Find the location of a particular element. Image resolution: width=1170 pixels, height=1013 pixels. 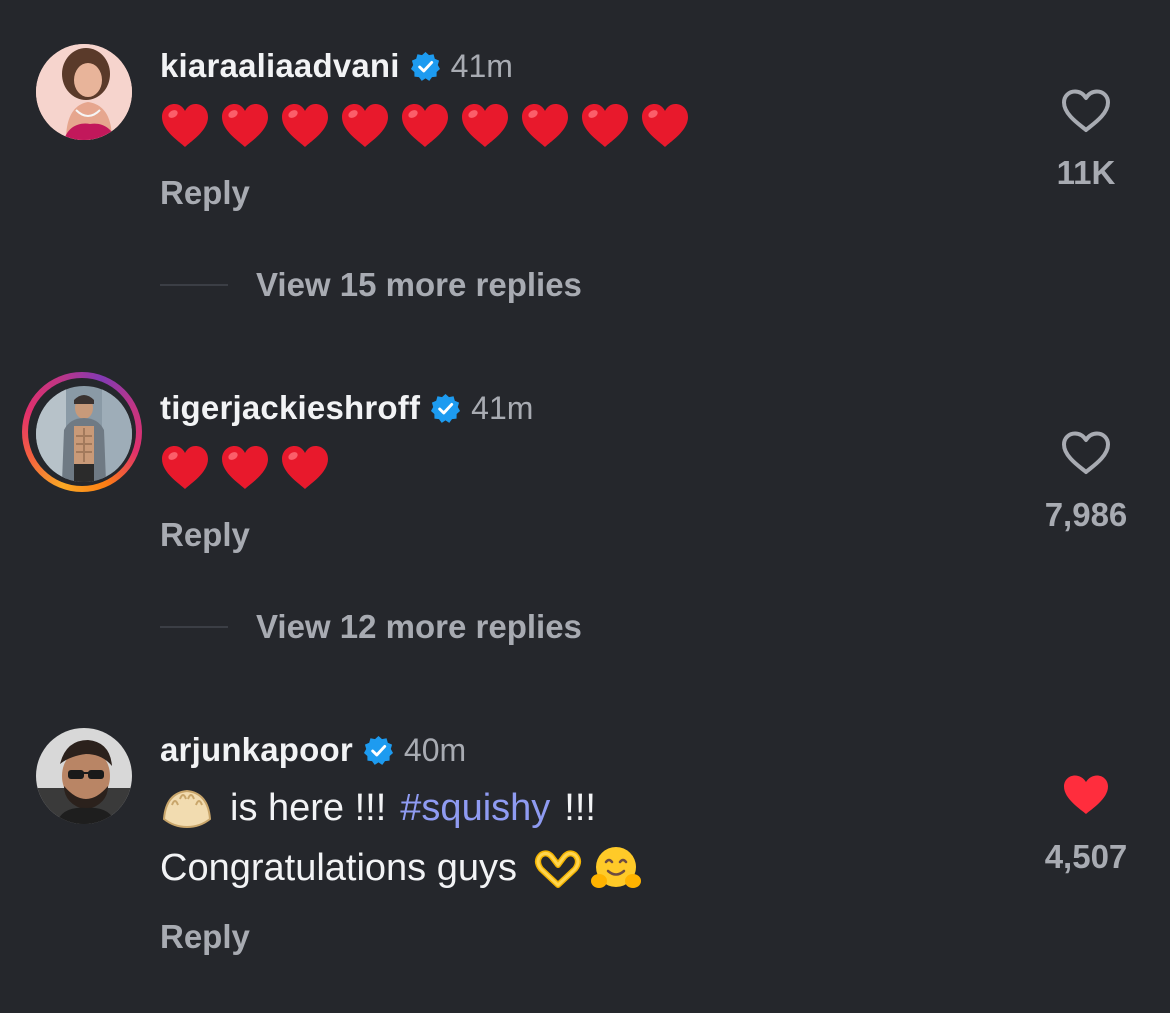

username: tigerjackieshroff is located at coordinates (290, 408).